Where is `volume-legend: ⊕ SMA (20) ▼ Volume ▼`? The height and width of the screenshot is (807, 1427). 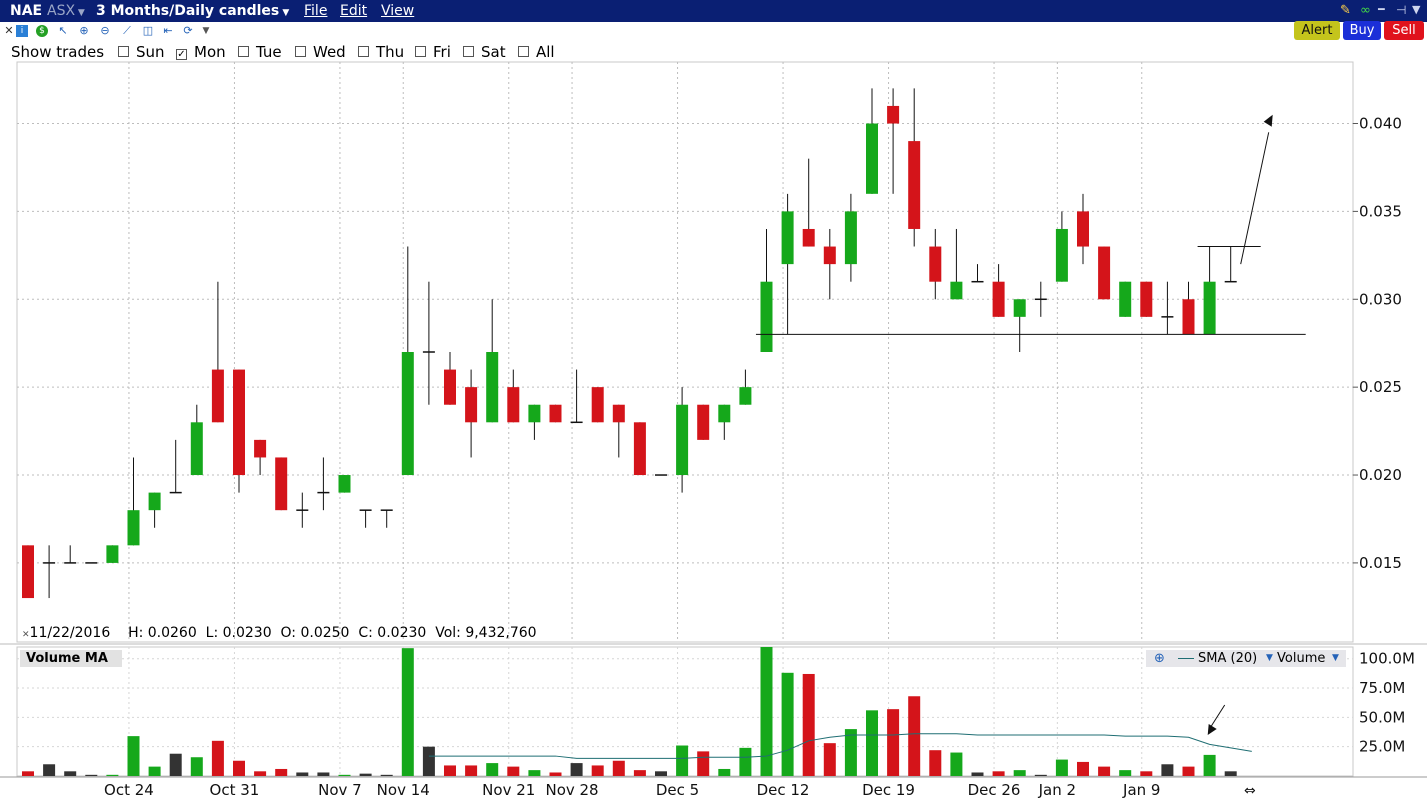
volume-legend: ⊕ SMA (20) ▼ Volume ▼ is located at coordinates (1246, 658).